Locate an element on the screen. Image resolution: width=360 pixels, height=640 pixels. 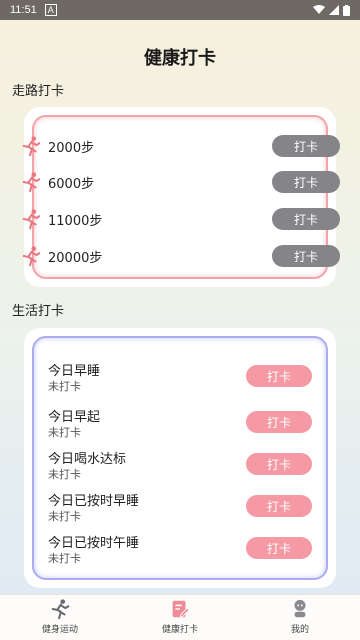
status-bar: 11:51 A is located at coordinates (180, 10).